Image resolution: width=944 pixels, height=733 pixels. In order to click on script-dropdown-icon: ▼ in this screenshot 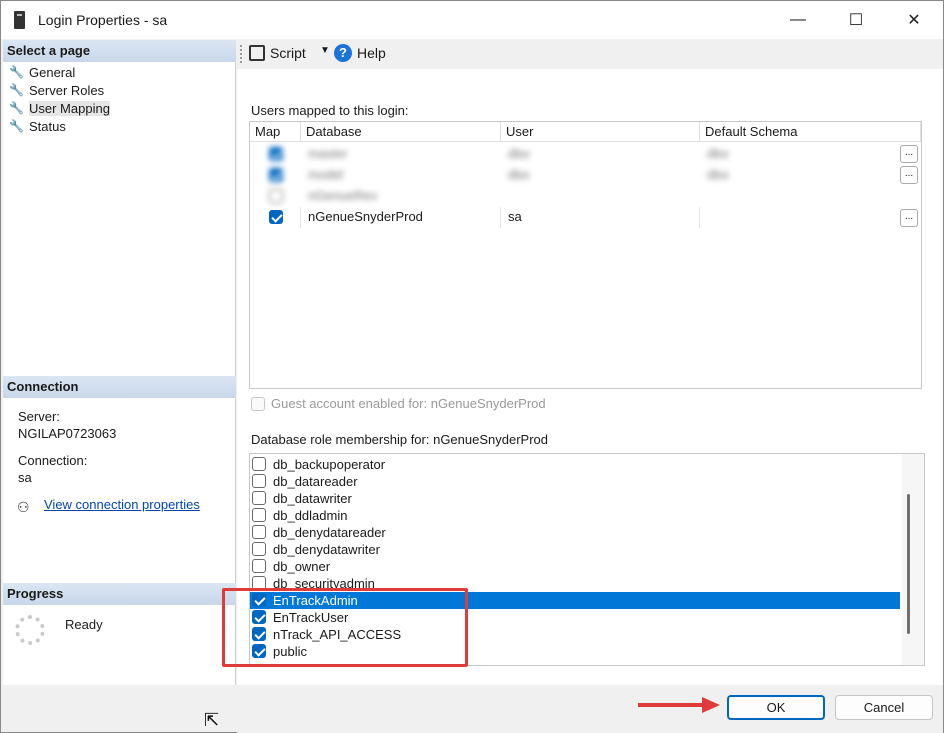, I will do `click(325, 50)`.